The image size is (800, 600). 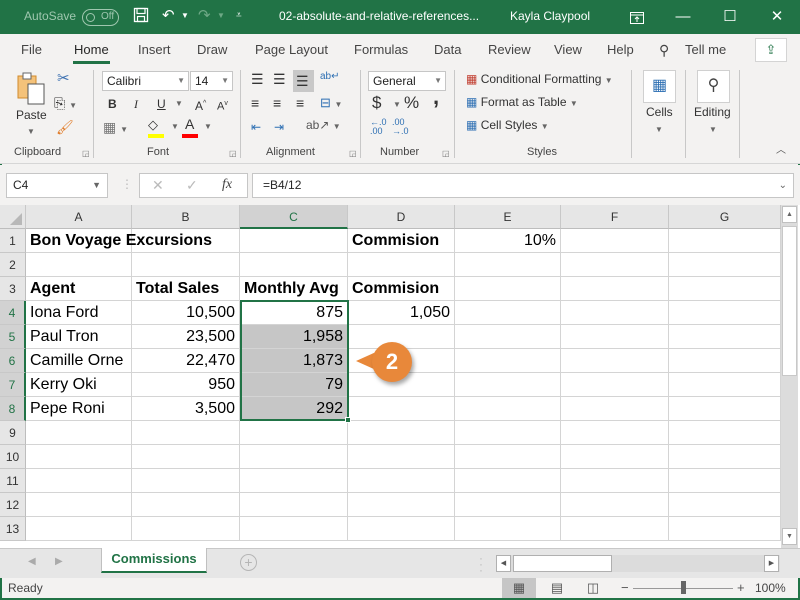 What do you see at coordinates (683, 17) in the screenshot?
I see `minimize-icon: —` at bounding box center [683, 17].